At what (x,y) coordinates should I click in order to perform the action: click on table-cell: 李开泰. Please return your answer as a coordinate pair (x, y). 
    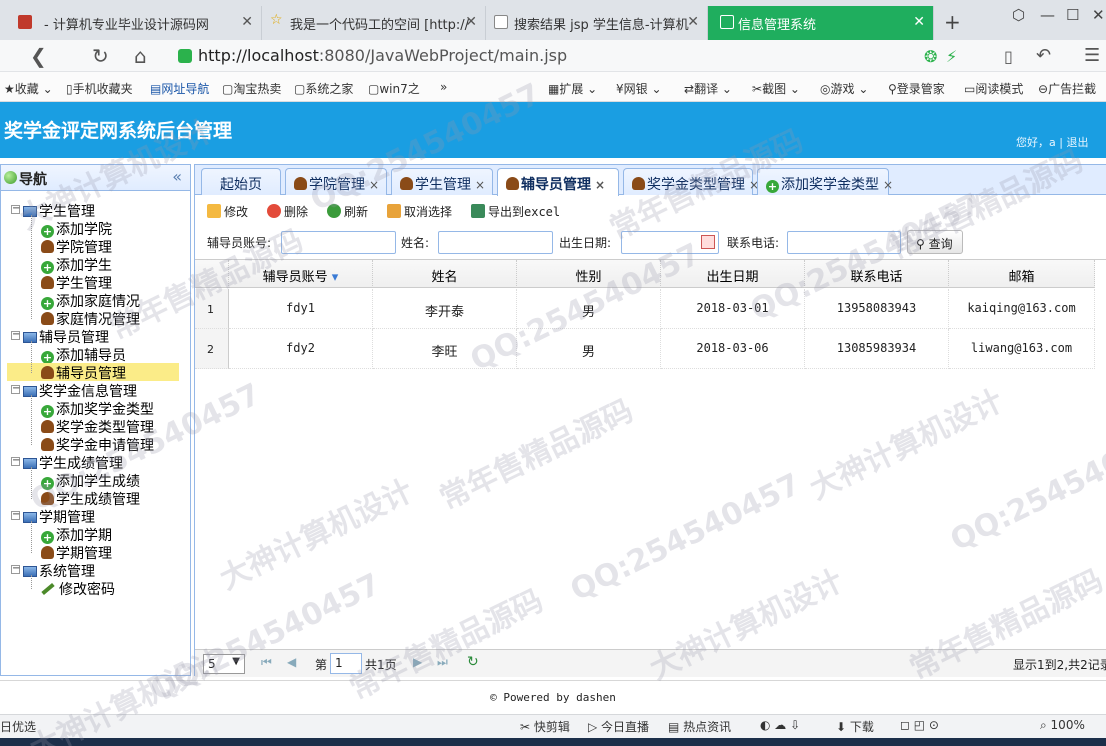
    Looking at the image, I should click on (445, 309).